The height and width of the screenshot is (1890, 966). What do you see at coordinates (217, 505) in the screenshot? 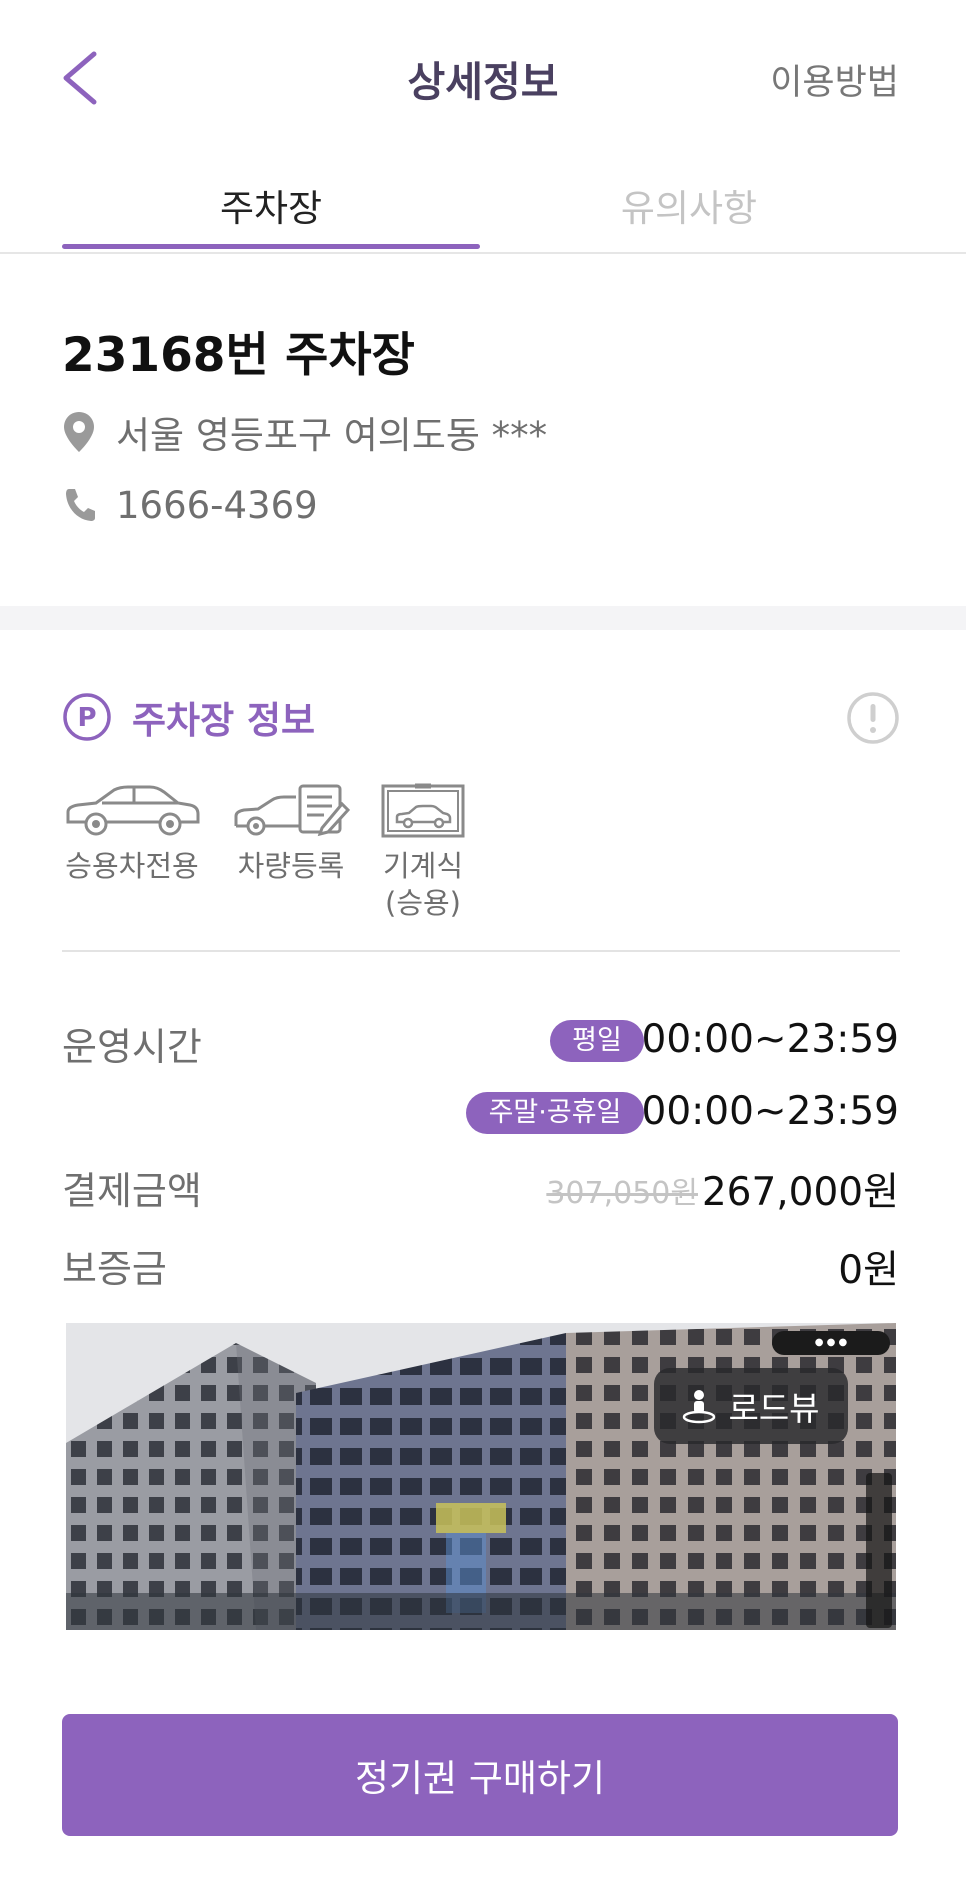
I see `phone-number: 1666-4369` at bounding box center [217, 505].